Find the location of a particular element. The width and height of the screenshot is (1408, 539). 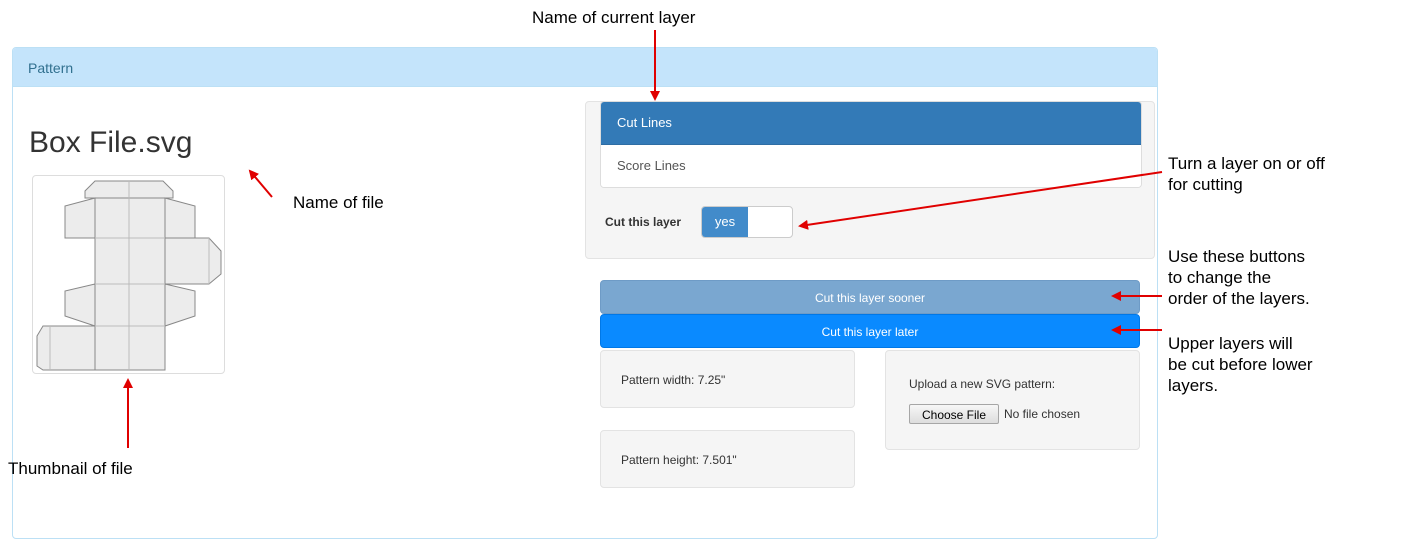

upload-pattern-label: Upload a new SVG pattern: is located at coordinates (982, 384).